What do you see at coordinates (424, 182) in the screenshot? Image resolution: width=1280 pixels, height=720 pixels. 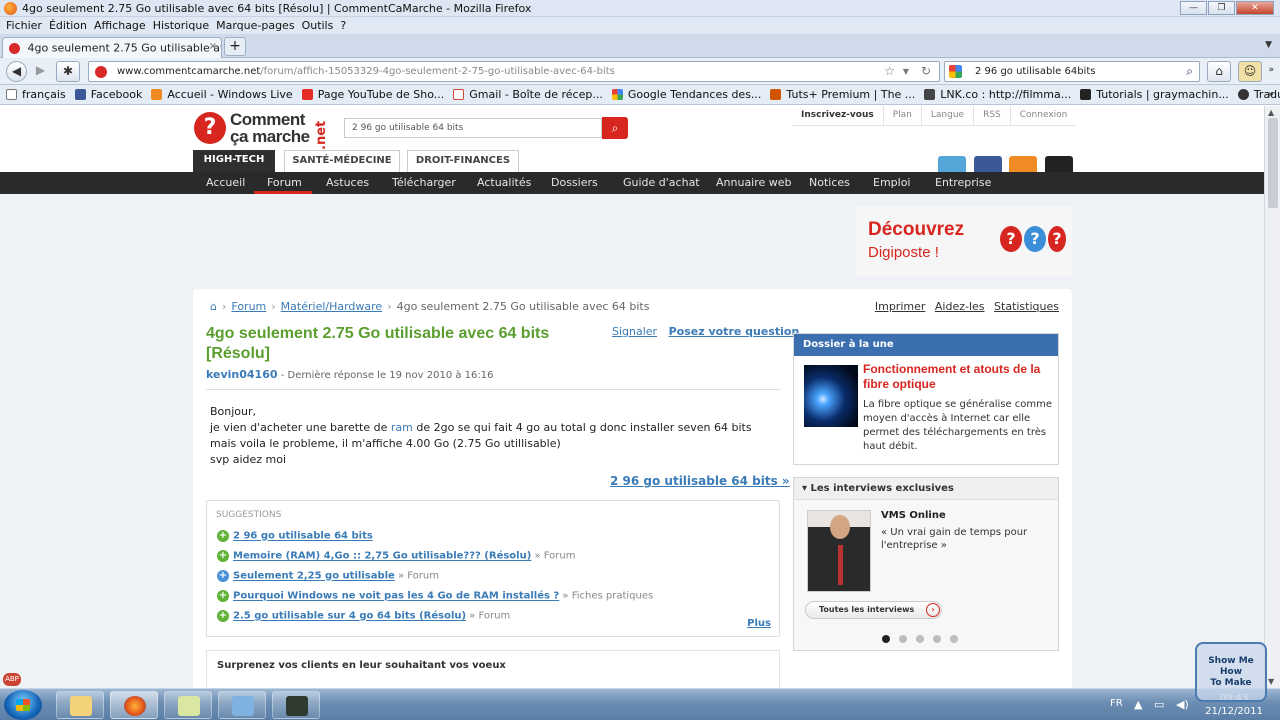 I see `nav-telecharger: Télécharger` at bounding box center [424, 182].